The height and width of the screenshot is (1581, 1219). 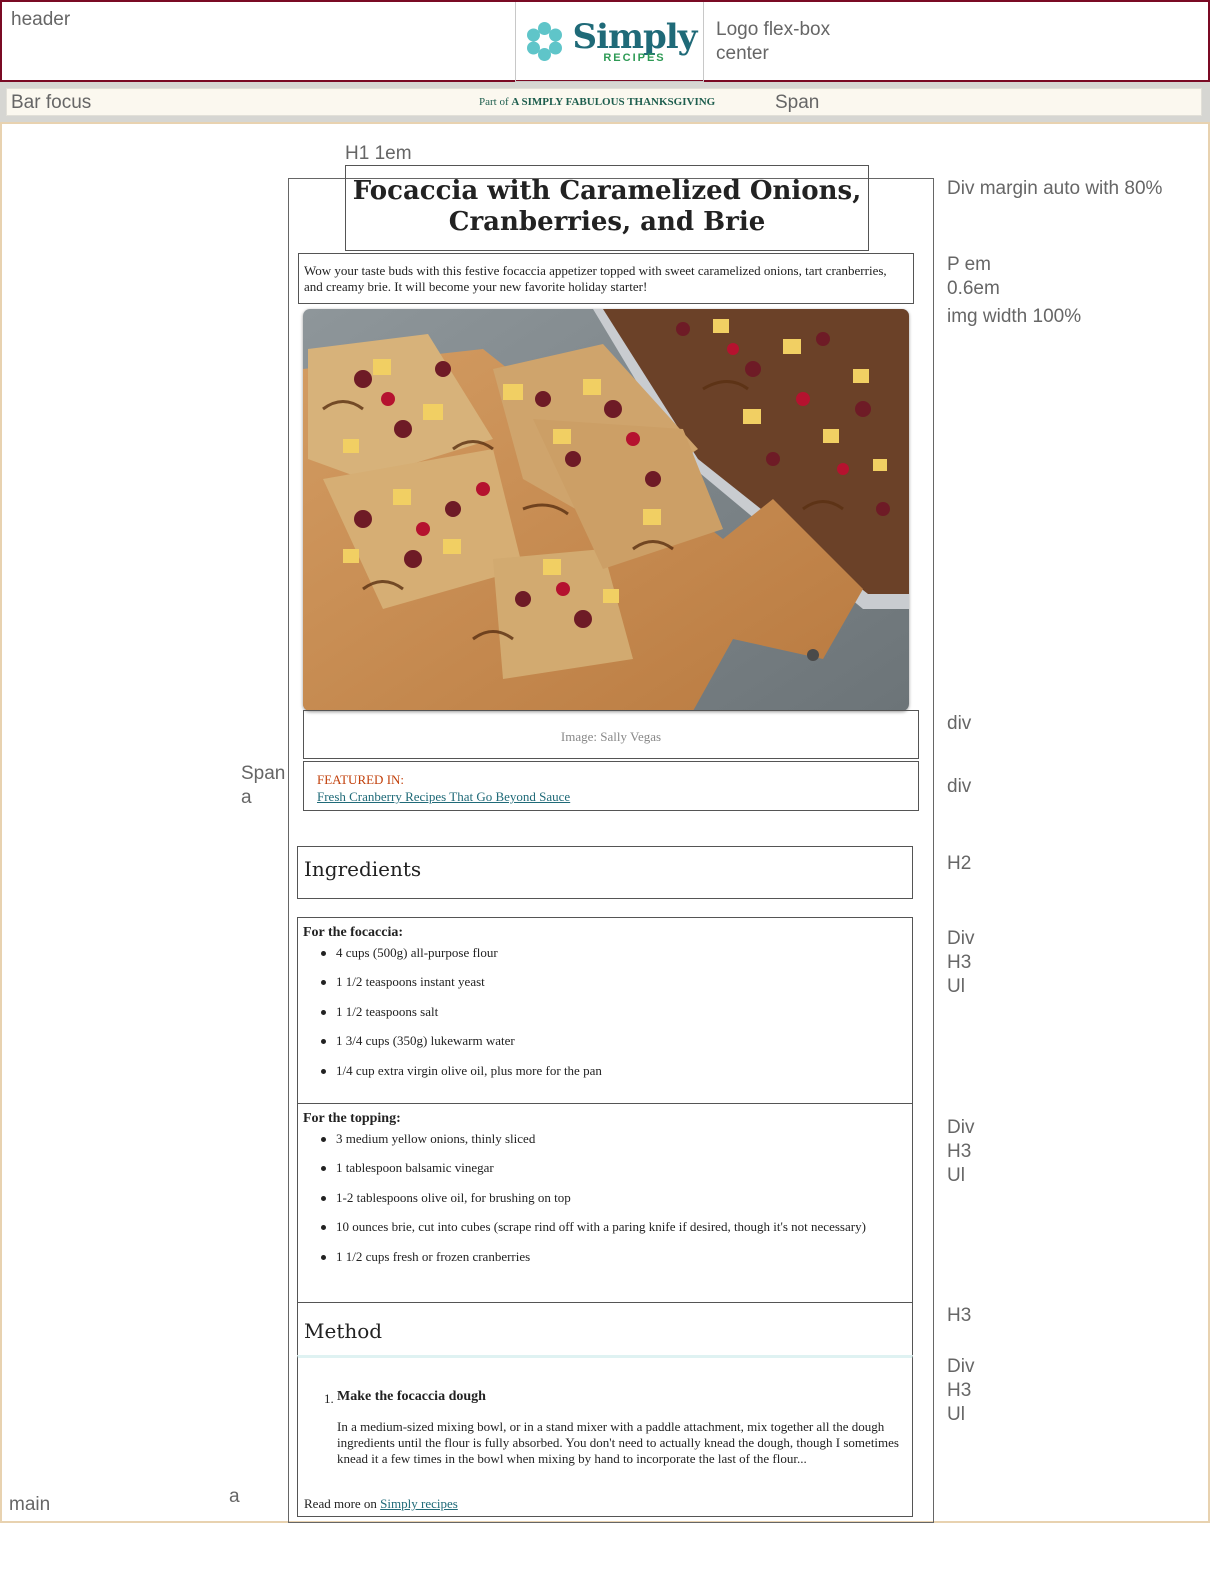 What do you see at coordinates (614, 953) in the screenshot?
I see `list-item: 4 cups (500g) all-purpose flour` at bounding box center [614, 953].